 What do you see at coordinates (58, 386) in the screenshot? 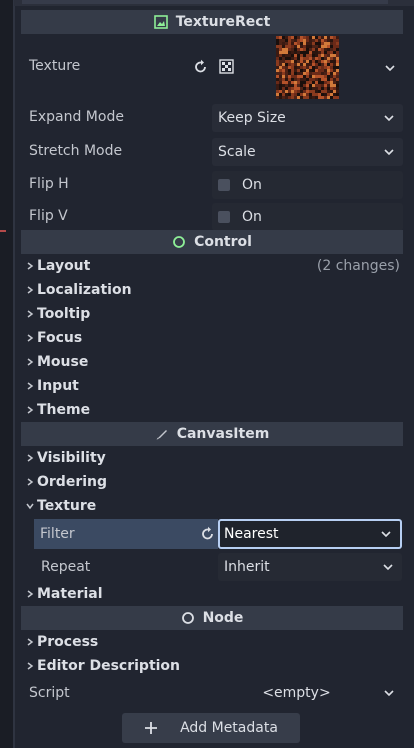
I see `section-label: Input` at bounding box center [58, 386].